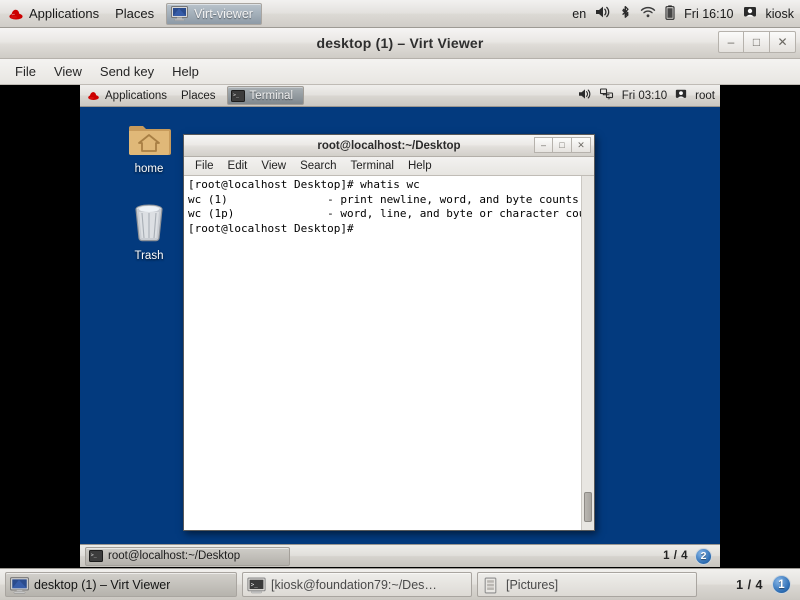 The width and height of the screenshot is (800, 600). I want to click on guest-user-name-label: root, so click(705, 95).